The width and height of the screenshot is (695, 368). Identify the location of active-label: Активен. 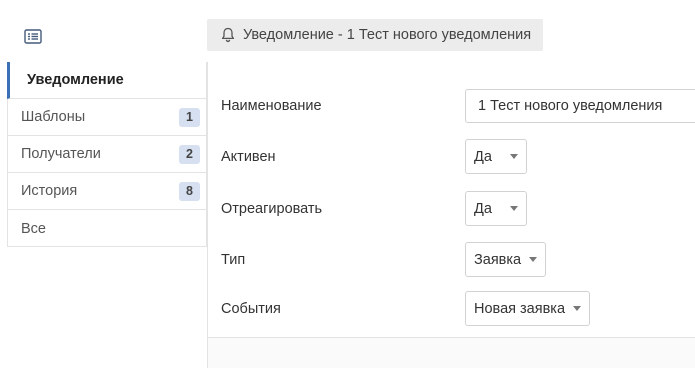
(248, 157).